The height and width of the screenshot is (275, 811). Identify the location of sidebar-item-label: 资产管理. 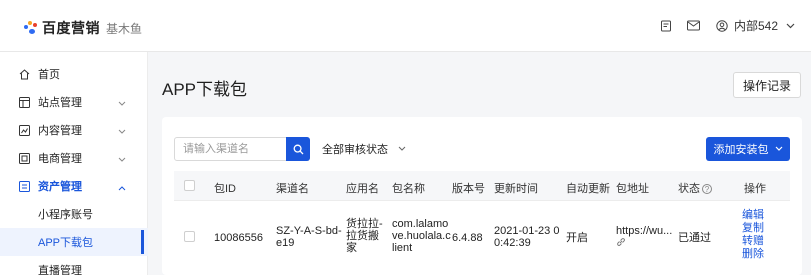
(60, 187).